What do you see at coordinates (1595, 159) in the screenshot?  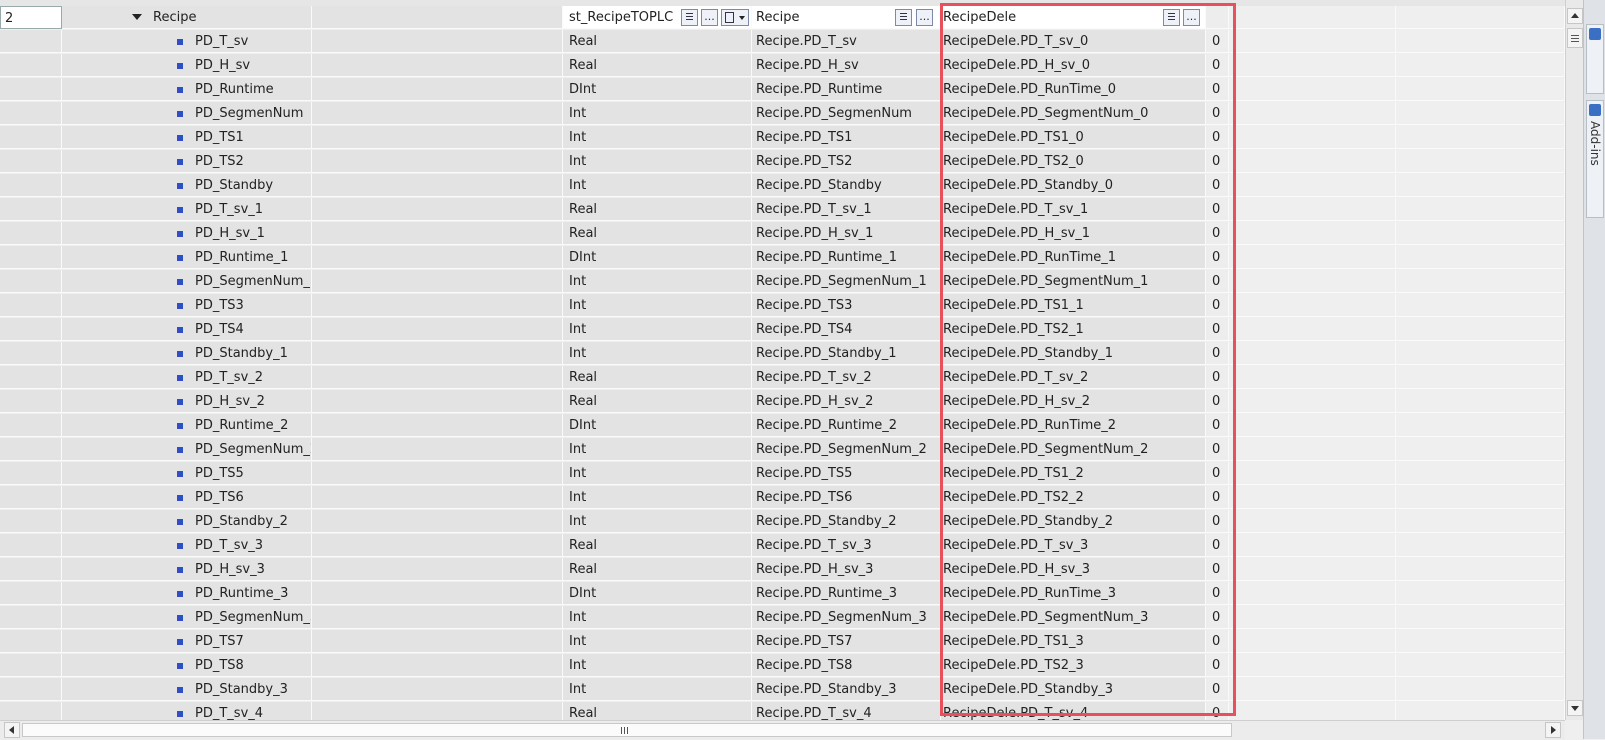 I see `tab-add-ins: Add-ins` at bounding box center [1595, 159].